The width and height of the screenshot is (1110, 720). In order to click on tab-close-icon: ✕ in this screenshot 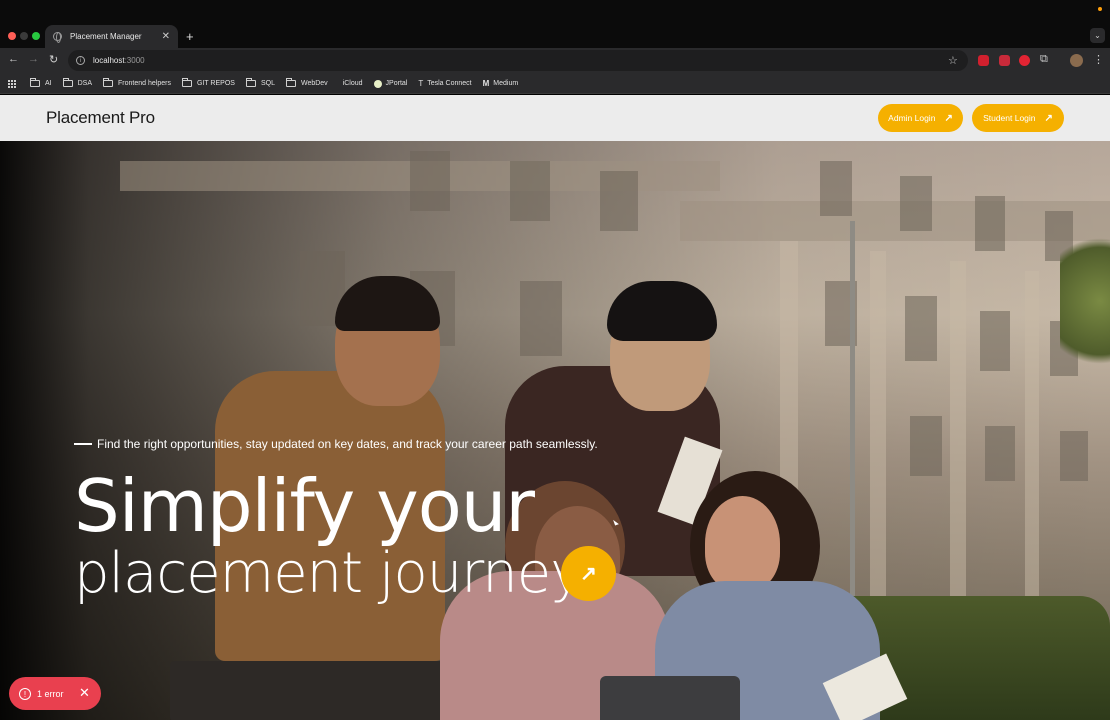, I will do `click(166, 36)`.